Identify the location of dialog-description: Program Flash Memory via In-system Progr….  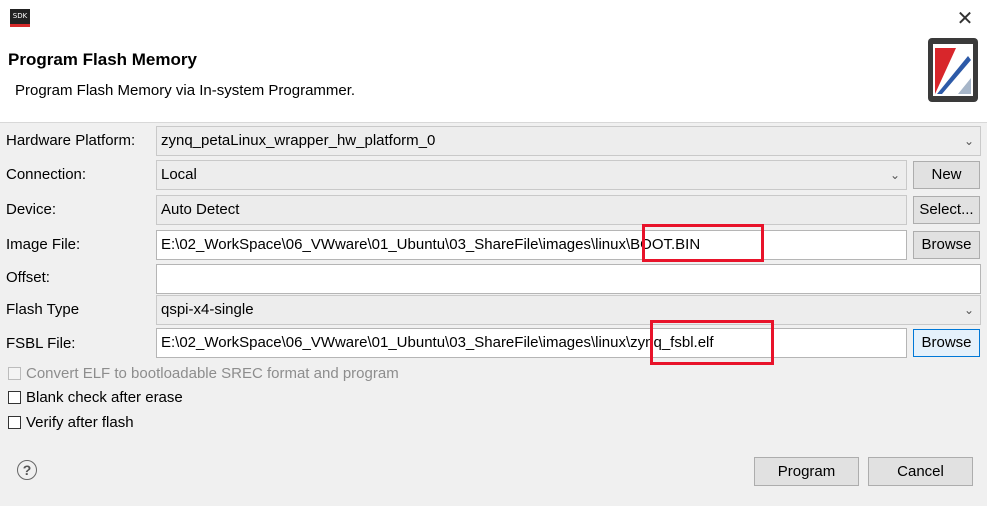
(185, 90).